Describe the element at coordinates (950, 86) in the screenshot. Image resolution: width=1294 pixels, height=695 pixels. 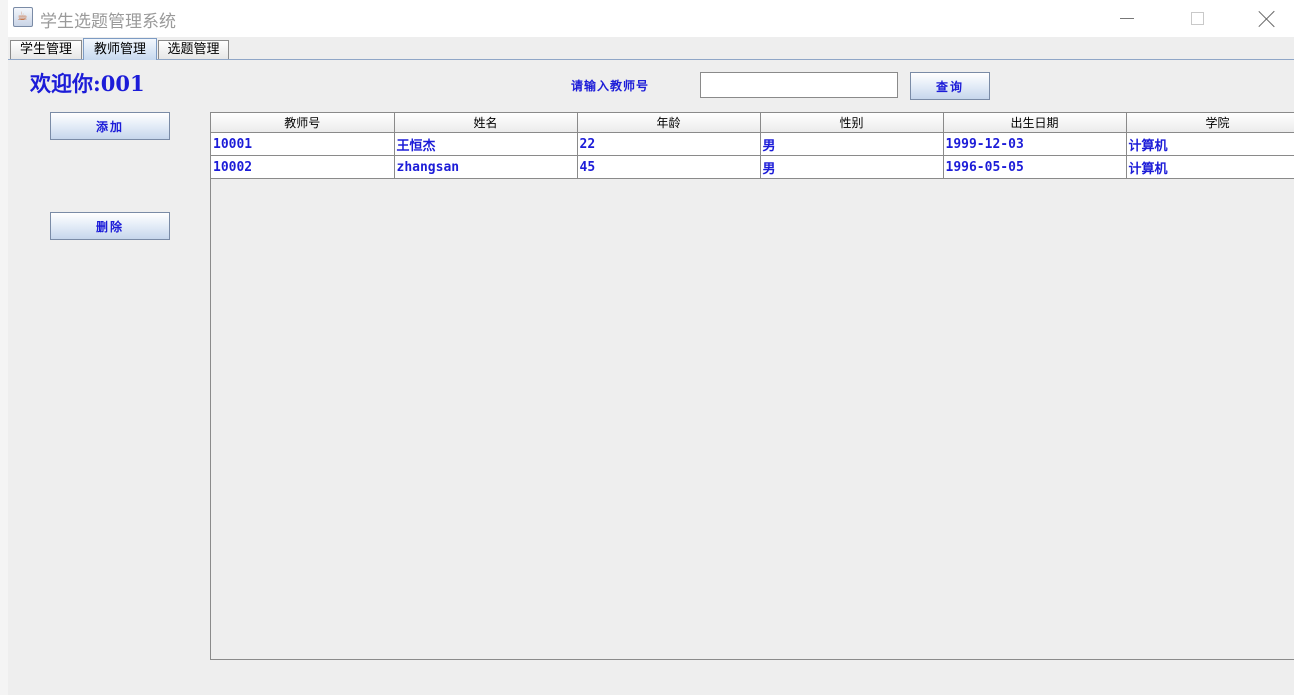
I see `query-button: 查询` at that location.